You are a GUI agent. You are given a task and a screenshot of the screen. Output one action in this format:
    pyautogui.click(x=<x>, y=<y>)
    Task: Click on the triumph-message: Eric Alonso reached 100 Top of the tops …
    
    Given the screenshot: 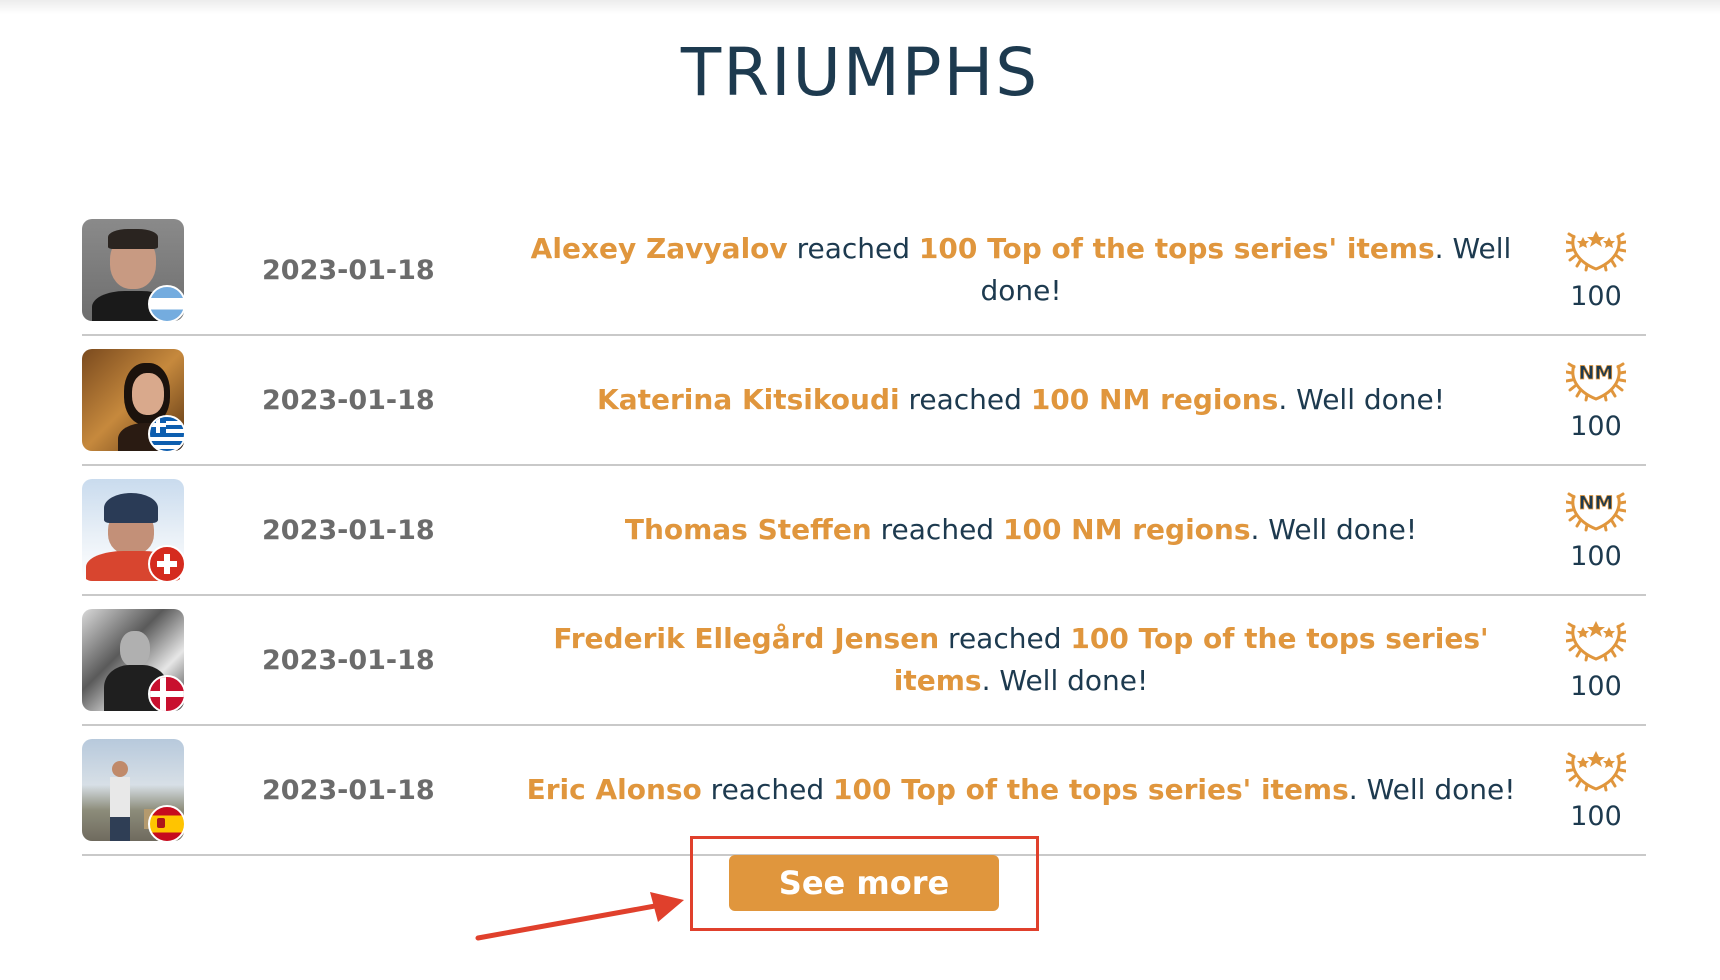 What is the action you would take?
    pyautogui.click(x=1021, y=789)
    